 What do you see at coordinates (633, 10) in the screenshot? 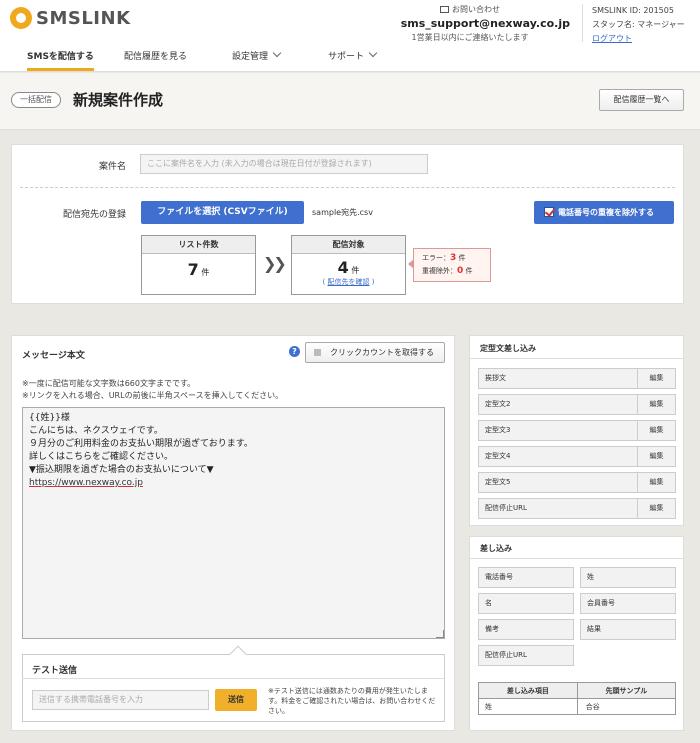
I see `account-id: SMSLINK ID: 201505` at bounding box center [633, 10].